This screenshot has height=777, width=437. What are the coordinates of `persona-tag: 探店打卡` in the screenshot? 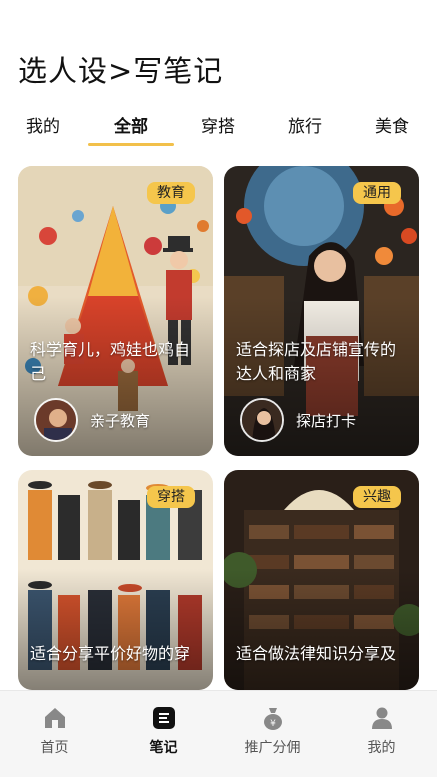 It's located at (326, 421).